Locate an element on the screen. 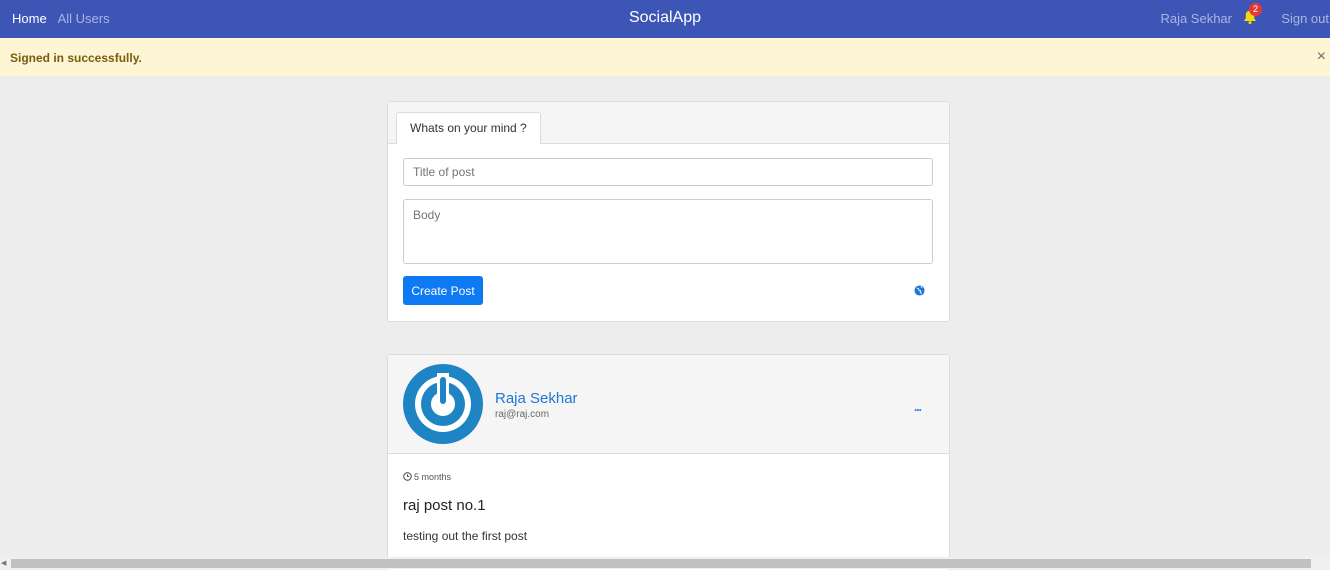 The height and width of the screenshot is (570, 1330). brand-title: SocialApp is located at coordinates (665, 18).